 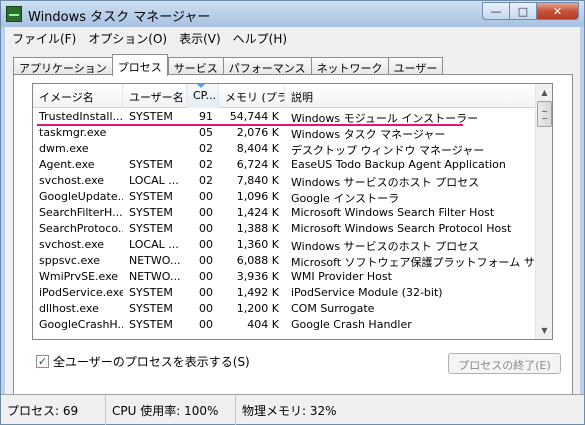 I want to click on cell-cpu: 05, so click(x=206, y=132).